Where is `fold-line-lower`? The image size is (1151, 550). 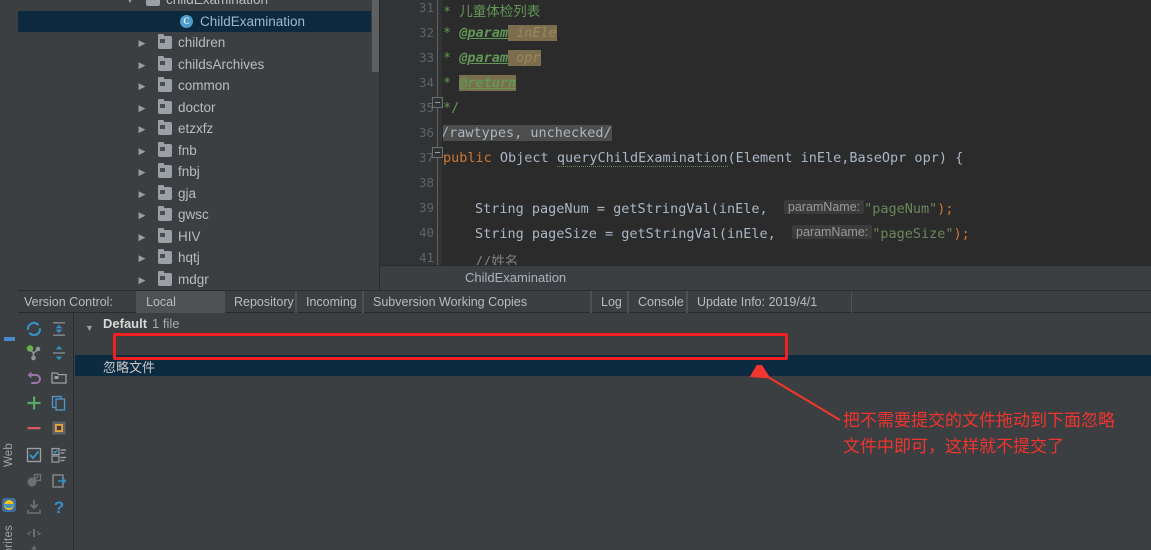
fold-line-lower is located at coordinates (437, 211).